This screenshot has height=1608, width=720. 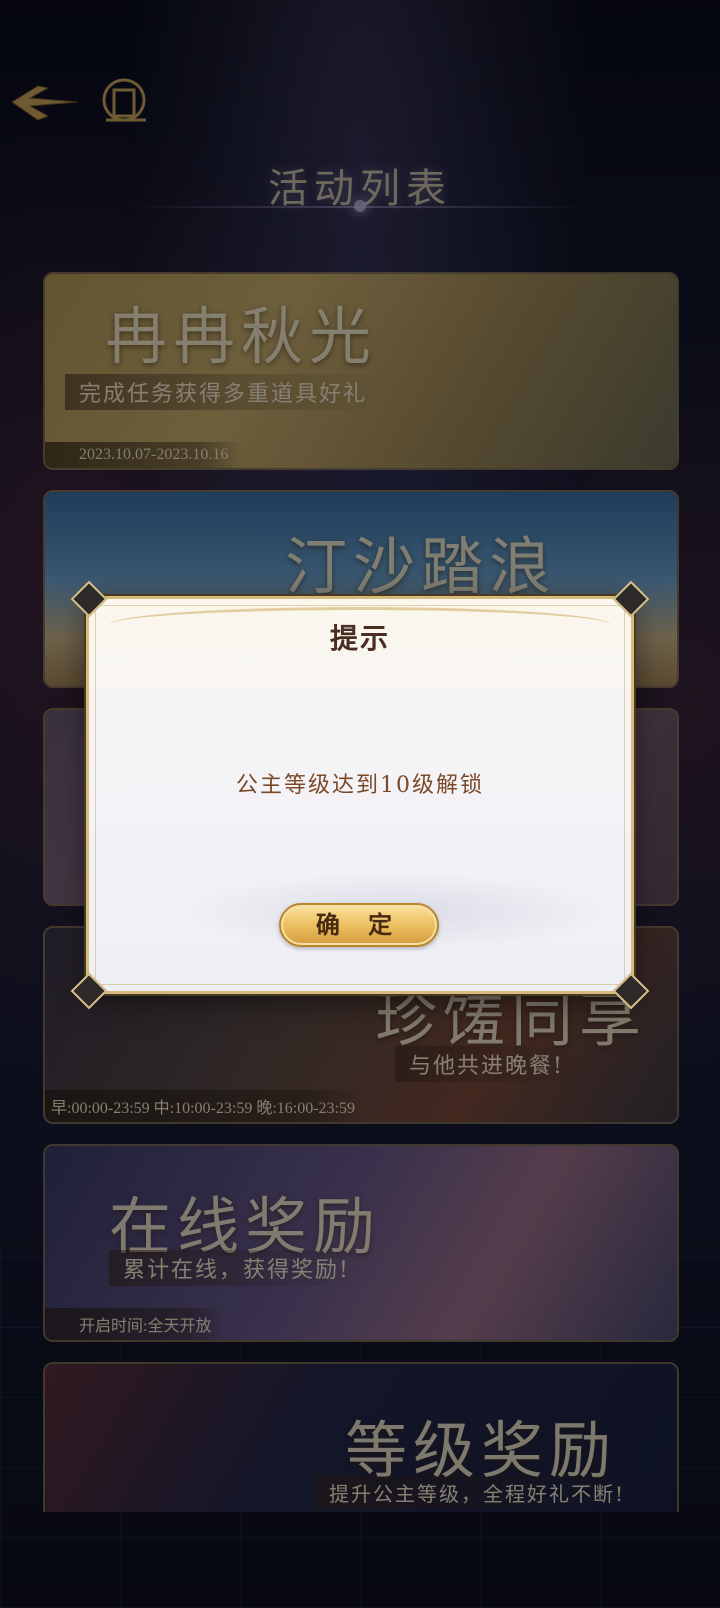 I want to click on dialog-title: 提示, so click(x=359, y=638).